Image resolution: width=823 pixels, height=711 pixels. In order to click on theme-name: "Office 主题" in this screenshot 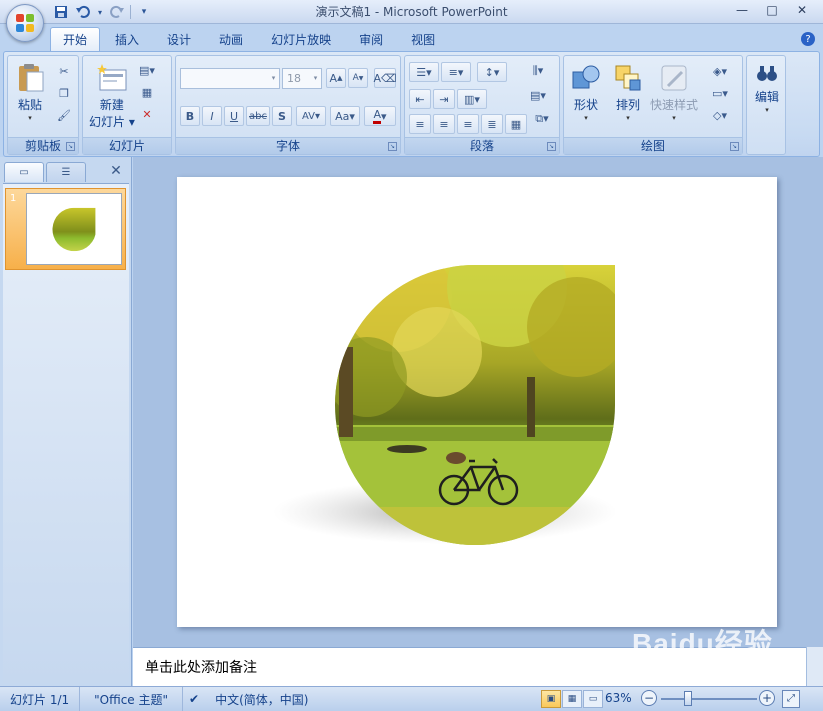, I will do `click(132, 698)`.